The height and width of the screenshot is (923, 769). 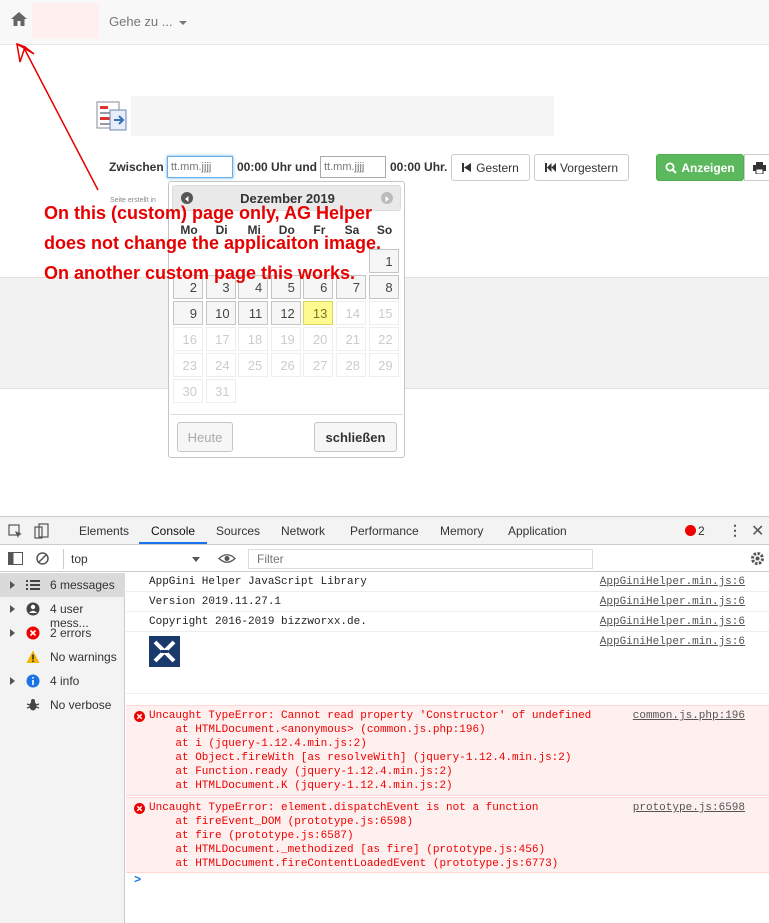 I want to click on close-button: schließen, so click(x=355, y=437).